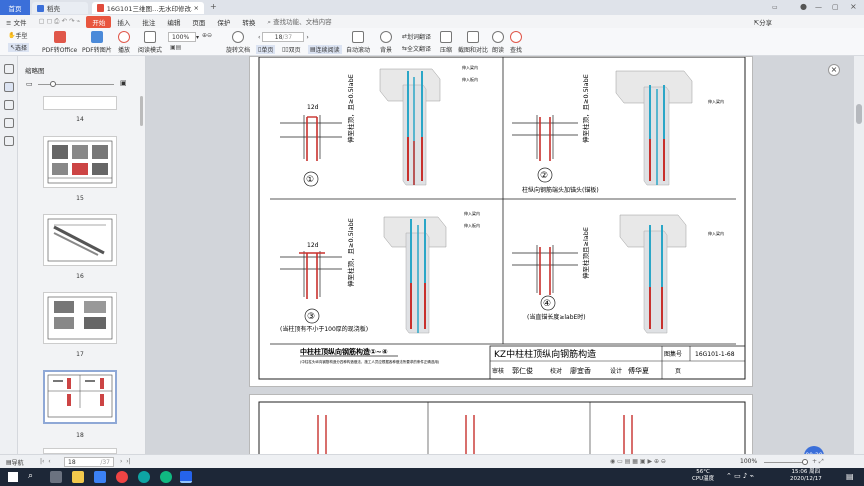 The image size is (864, 486). What do you see at coordinates (148, 8) in the screenshot?
I see `tab-document: 16G101三维图…无水印修改.pdf×` at bounding box center [148, 8].